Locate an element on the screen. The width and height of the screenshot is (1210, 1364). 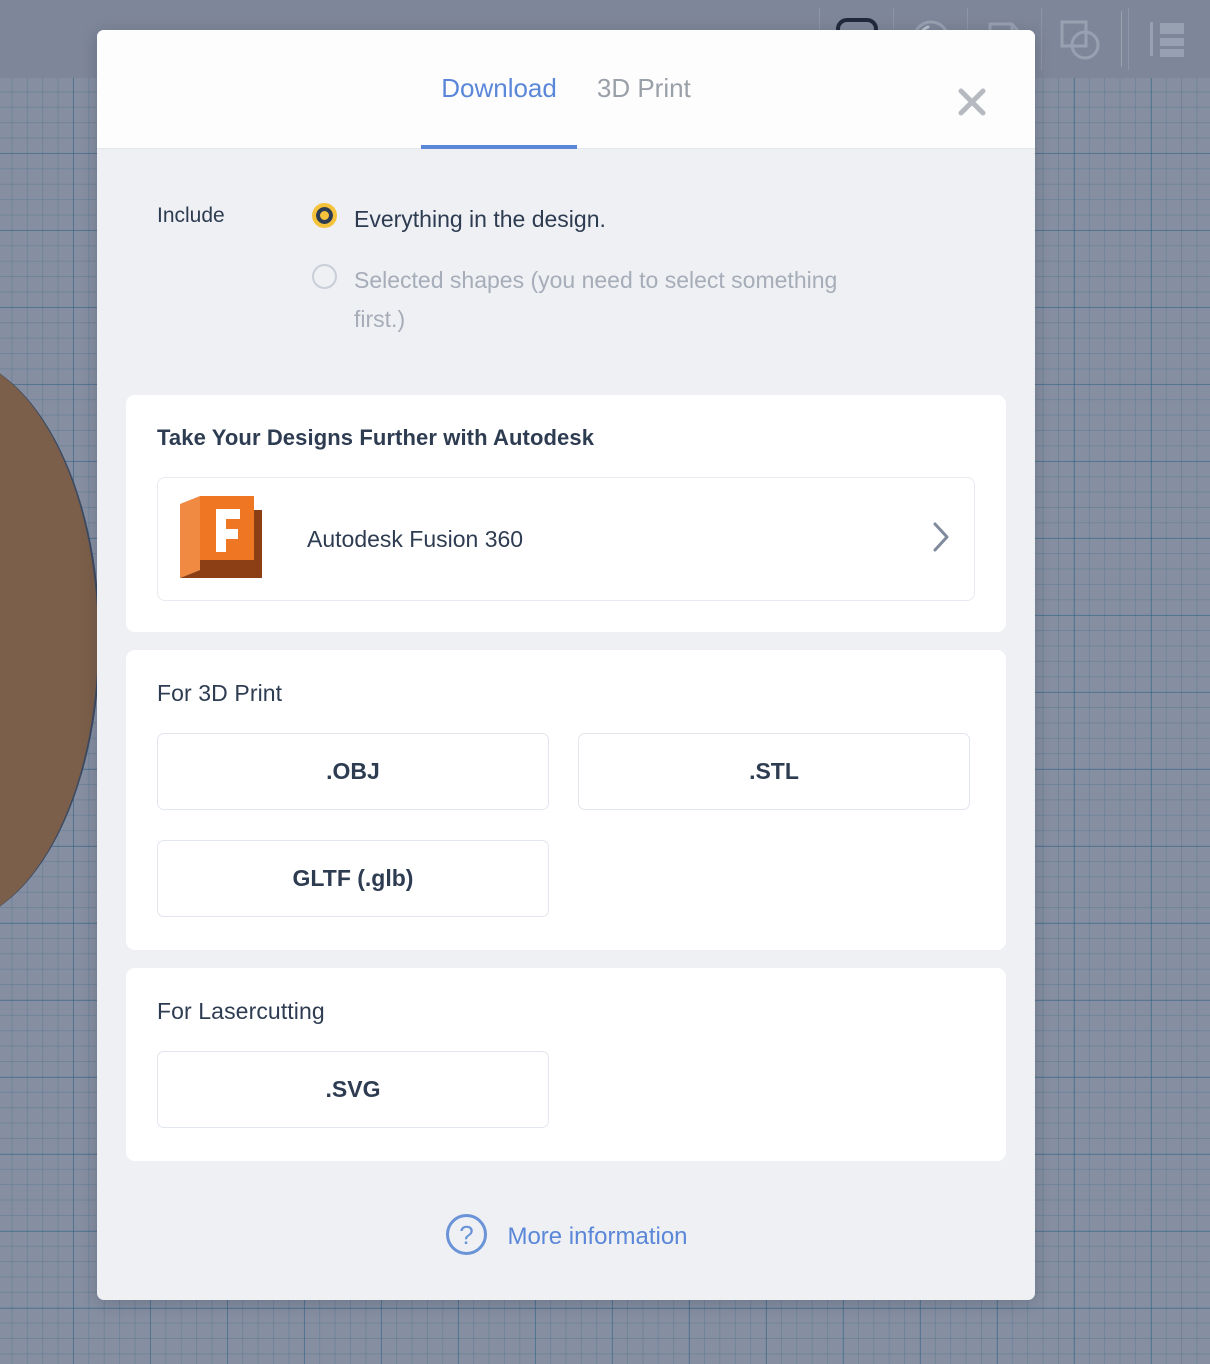
radio-selected-icon is located at coordinates (324, 215).